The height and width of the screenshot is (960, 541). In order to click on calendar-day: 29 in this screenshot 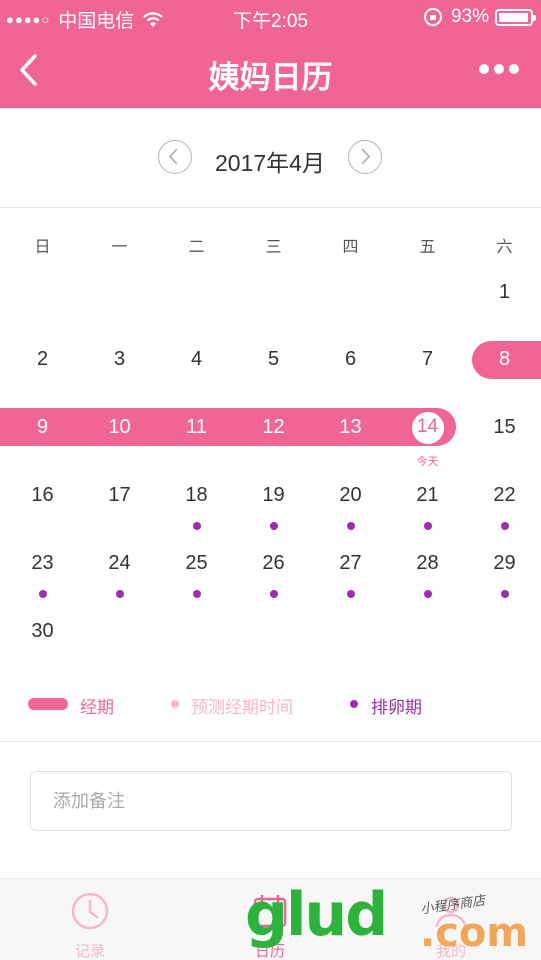, I will do `click(503, 581)`.